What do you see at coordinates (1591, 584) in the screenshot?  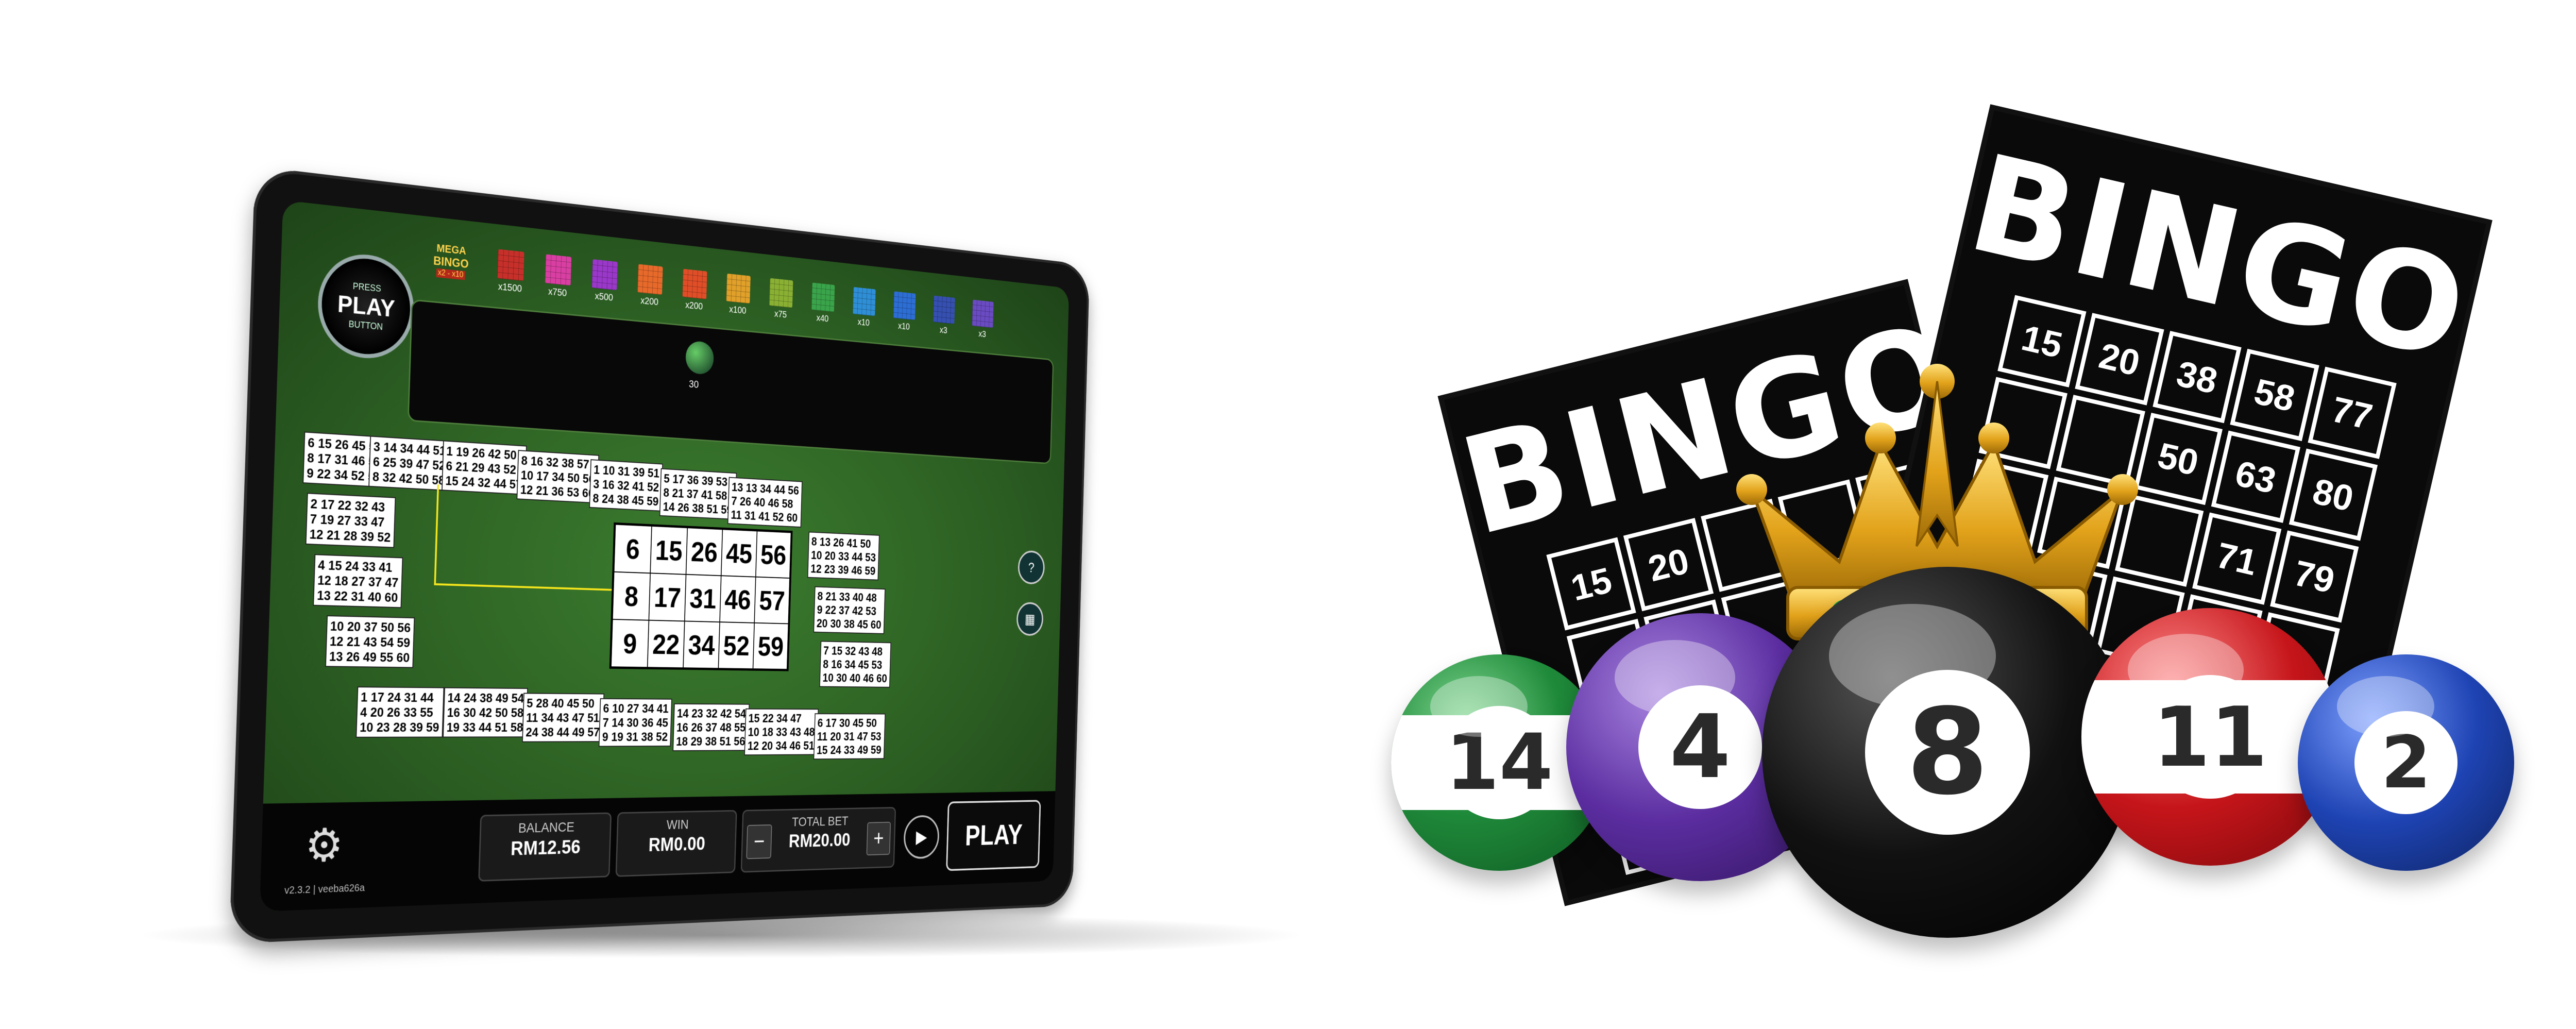 I see `bingo-grid-cell: 15` at bounding box center [1591, 584].